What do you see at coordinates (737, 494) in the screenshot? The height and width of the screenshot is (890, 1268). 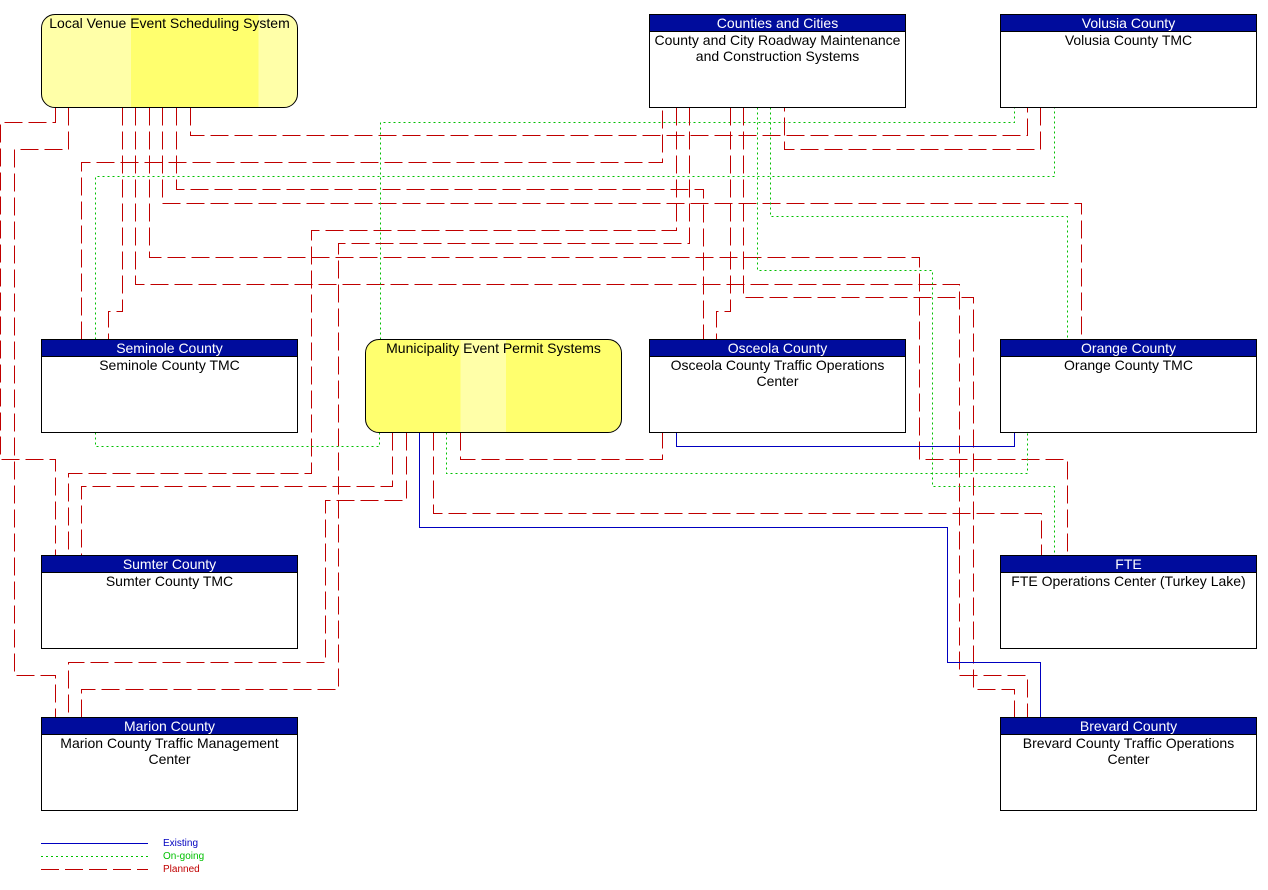 I see `connection-muni-fte-planned` at bounding box center [737, 494].